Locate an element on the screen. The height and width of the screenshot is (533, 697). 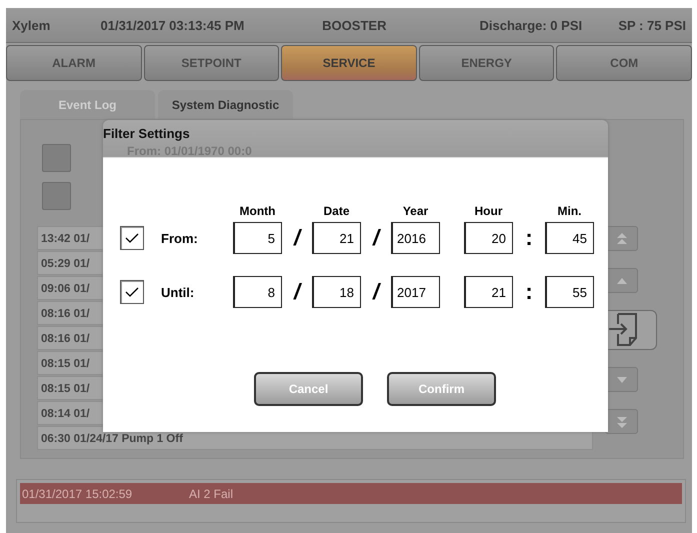
scroll-down-button is located at coordinates (621, 379).